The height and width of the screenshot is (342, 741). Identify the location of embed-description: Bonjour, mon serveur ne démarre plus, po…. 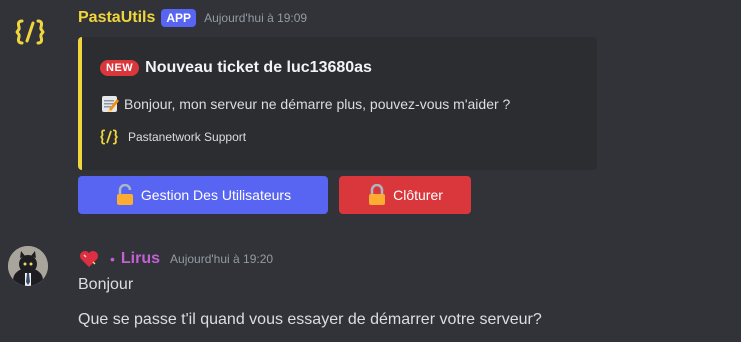
(305, 104).